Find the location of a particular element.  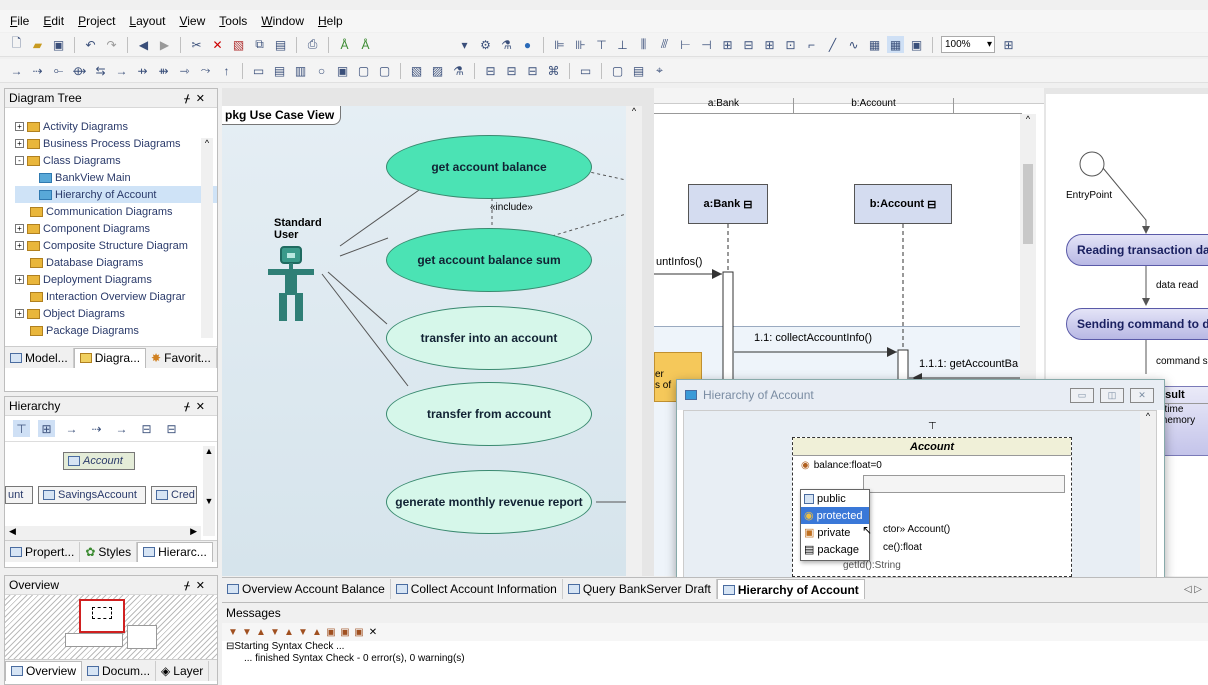

aggregation-icon: ⟜ is located at coordinates (58, 70).